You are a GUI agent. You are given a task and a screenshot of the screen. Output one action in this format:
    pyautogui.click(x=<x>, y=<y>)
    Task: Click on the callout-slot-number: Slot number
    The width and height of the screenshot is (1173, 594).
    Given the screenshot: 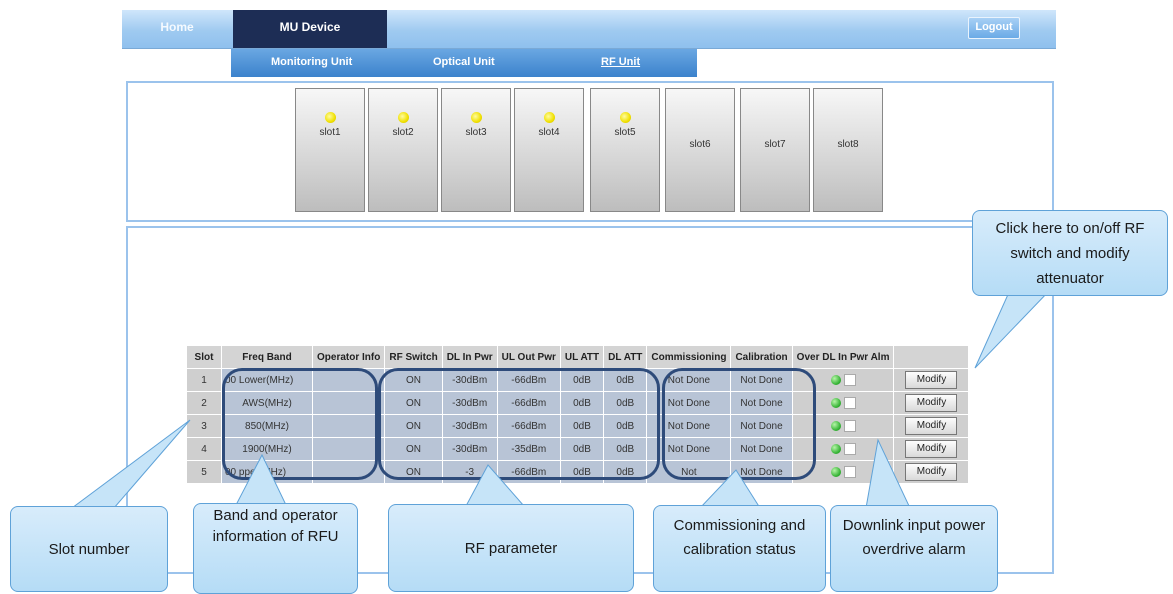 What is the action you would take?
    pyautogui.click(x=89, y=549)
    